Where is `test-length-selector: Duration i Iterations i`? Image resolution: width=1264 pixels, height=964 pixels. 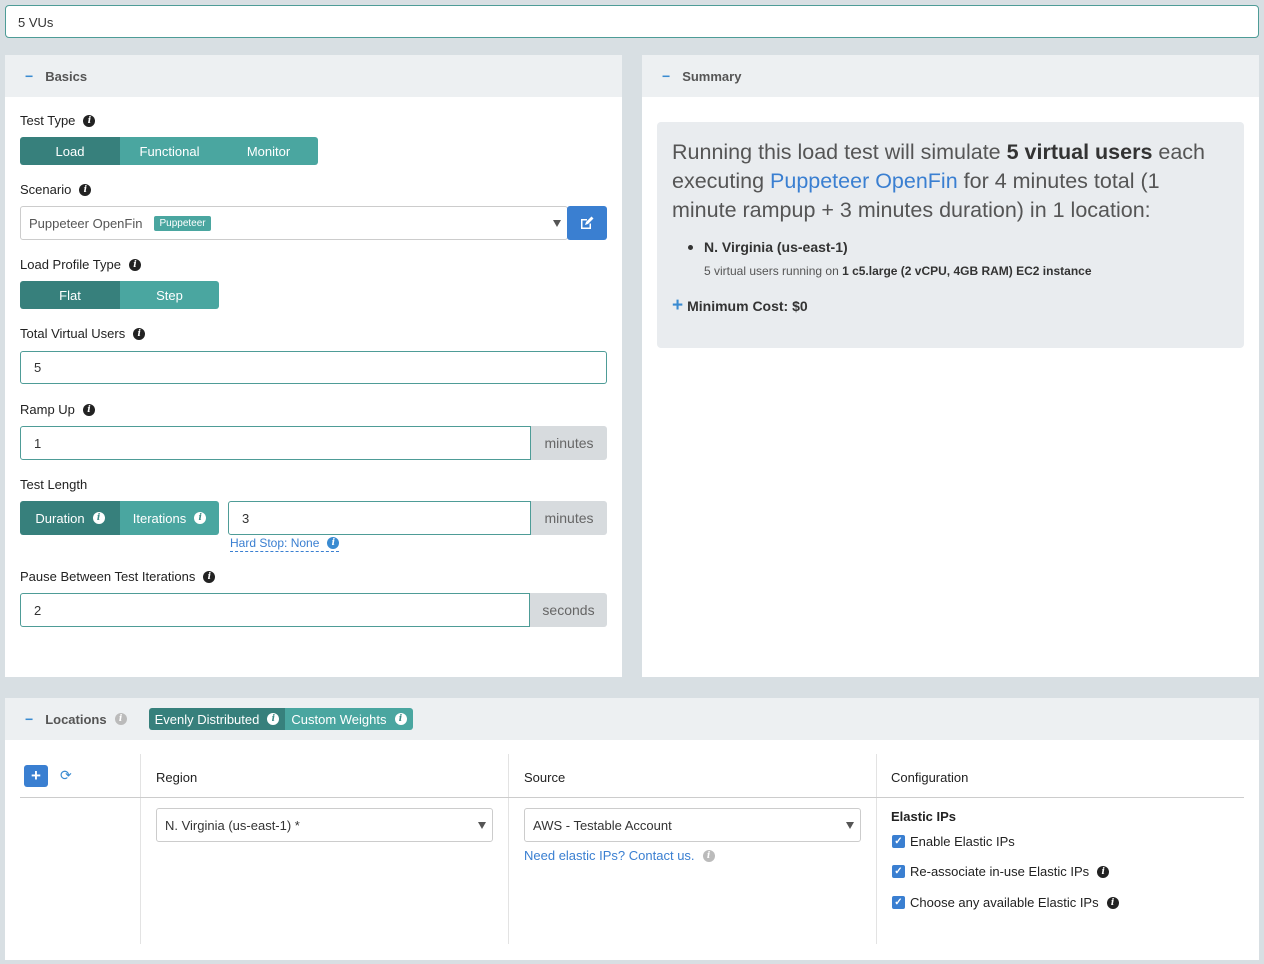 test-length-selector: Duration i Iterations i is located at coordinates (119, 518).